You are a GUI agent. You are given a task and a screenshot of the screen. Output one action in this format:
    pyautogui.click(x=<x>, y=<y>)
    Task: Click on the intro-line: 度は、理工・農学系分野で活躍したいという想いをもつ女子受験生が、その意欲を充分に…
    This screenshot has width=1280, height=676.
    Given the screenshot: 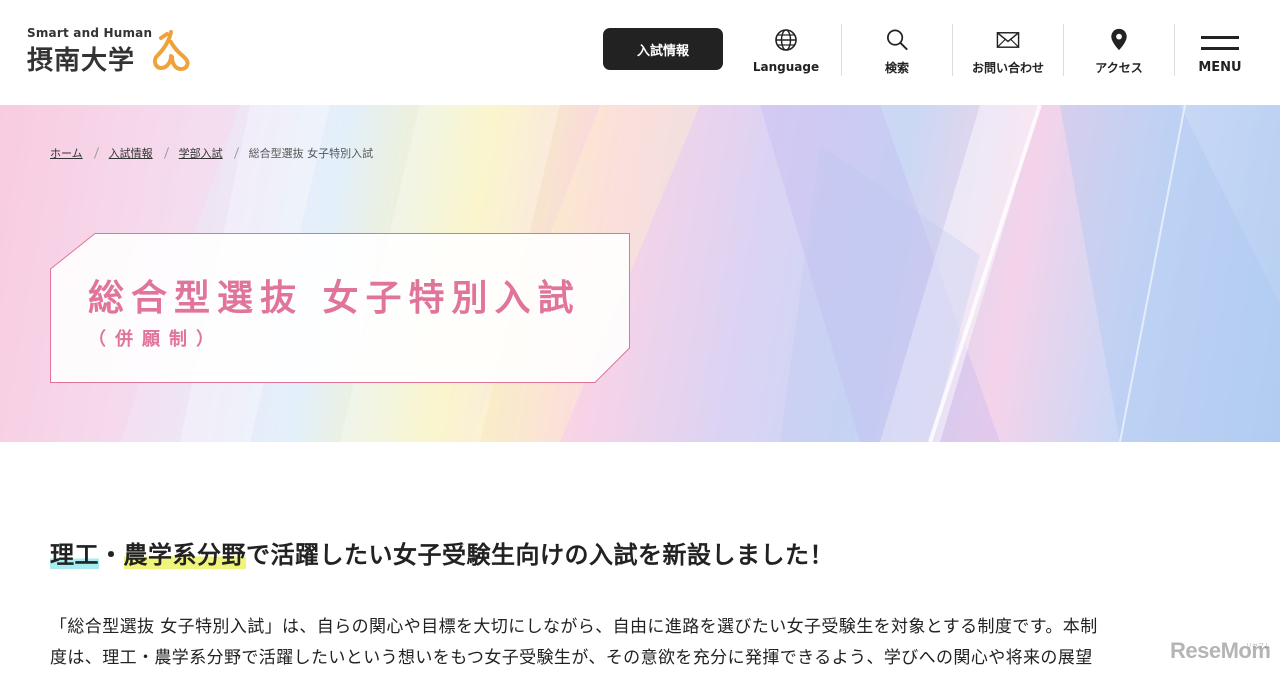 What is the action you would take?
    pyautogui.click(x=571, y=658)
    